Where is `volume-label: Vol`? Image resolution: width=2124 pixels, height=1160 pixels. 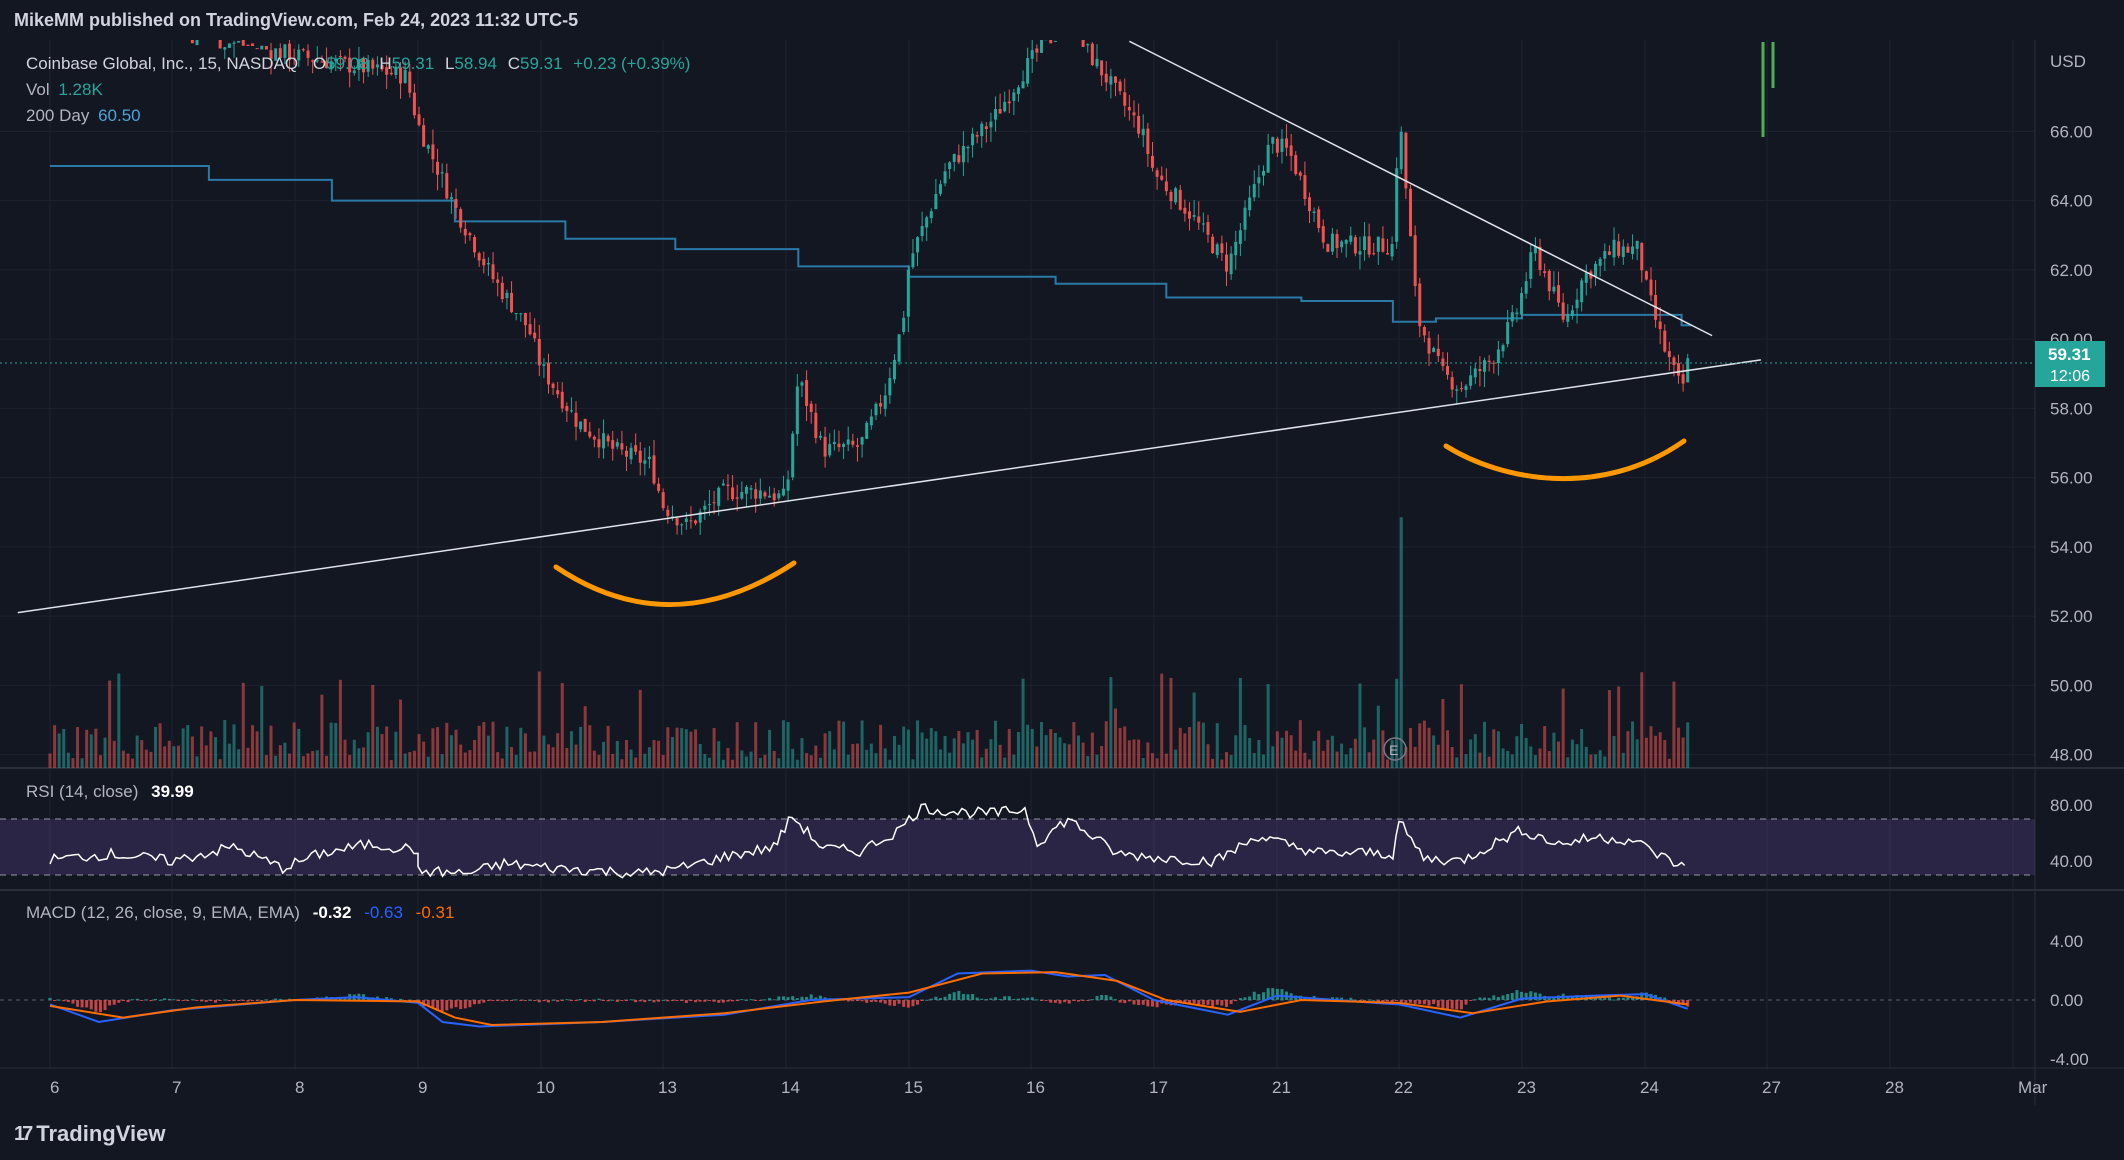 volume-label: Vol is located at coordinates (38, 89).